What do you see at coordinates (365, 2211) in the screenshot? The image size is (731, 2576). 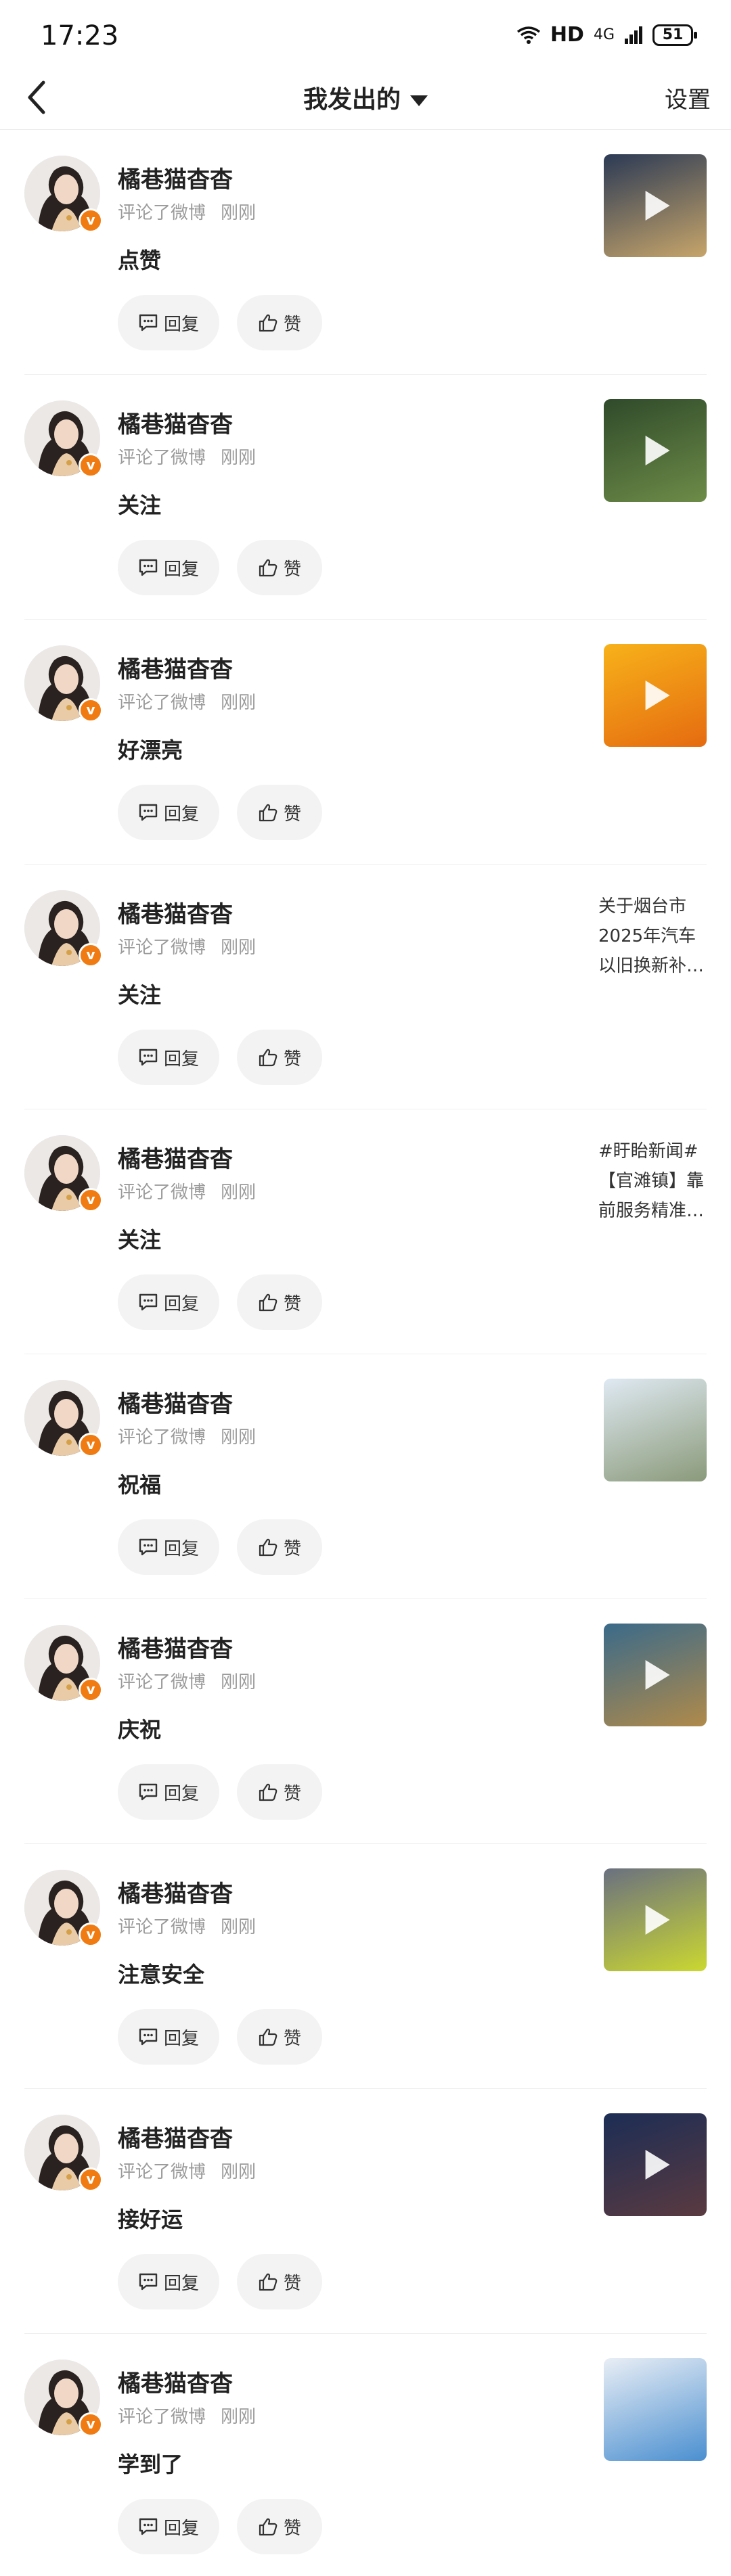 I see `list-item: v 橘巷猫杳杳 评论了微博 刚刚 接好运 回复 赞` at bounding box center [365, 2211].